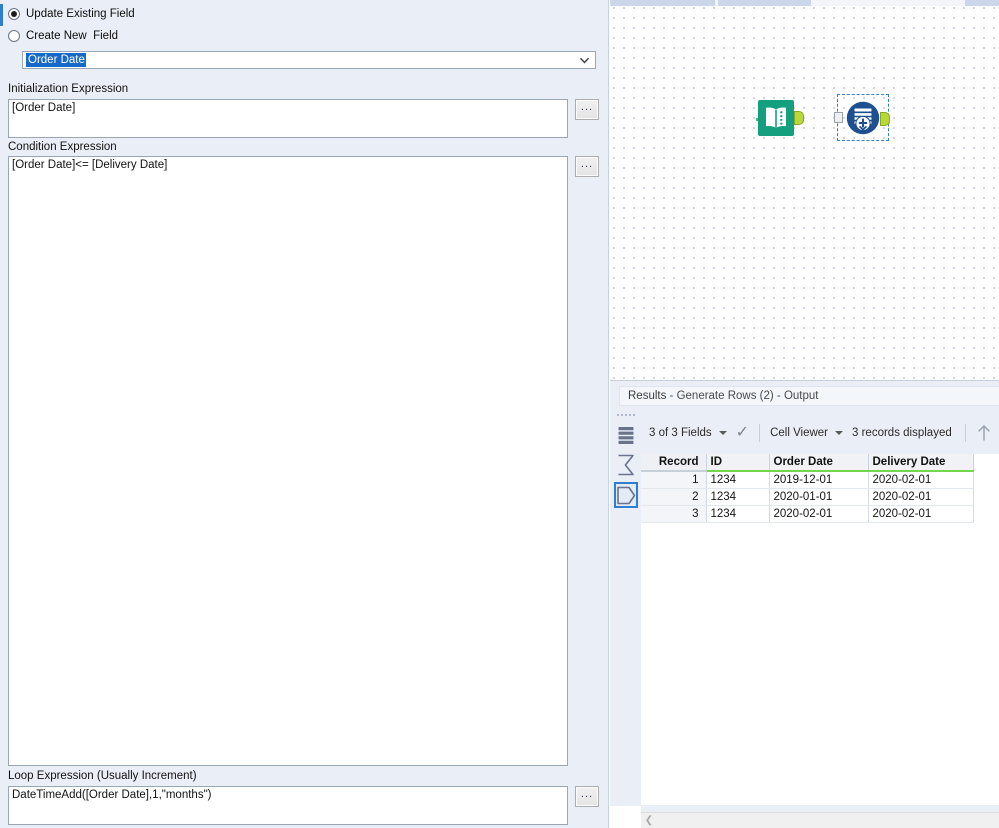 The width and height of the screenshot is (999, 828). What do you see at coordinates (649, 820) in the screenshot?
I see `chevron-left-icon: ❮` at bounding box center [649, 820].